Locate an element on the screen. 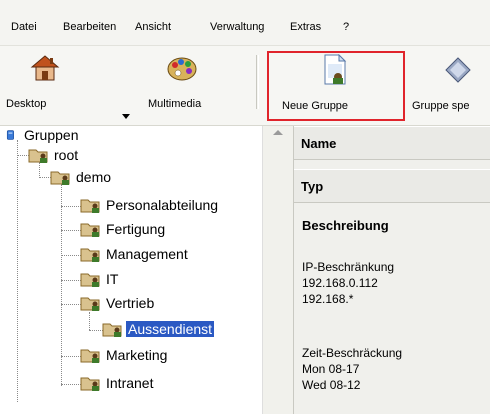 Image resolution: width=490 pixels, height=414 pixels. menu-ansicht: Ansicht is located at coordinates (153, 27).